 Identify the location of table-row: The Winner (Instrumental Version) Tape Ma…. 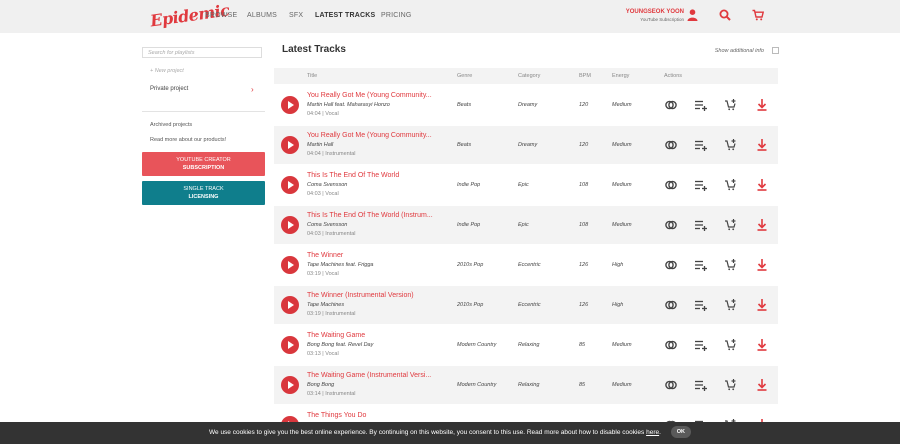
(526, 305).